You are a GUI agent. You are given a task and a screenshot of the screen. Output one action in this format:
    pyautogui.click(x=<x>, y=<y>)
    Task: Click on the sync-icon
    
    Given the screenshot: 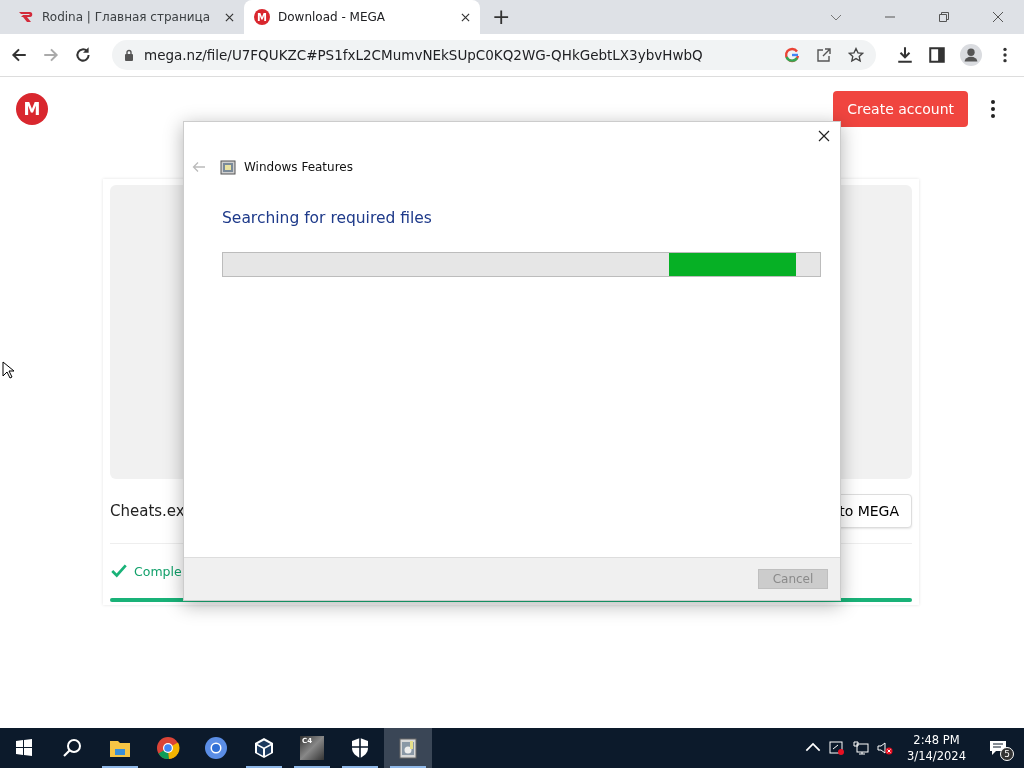 What is the action you would take?
    pyautogui.click(x=837, y=748)
    